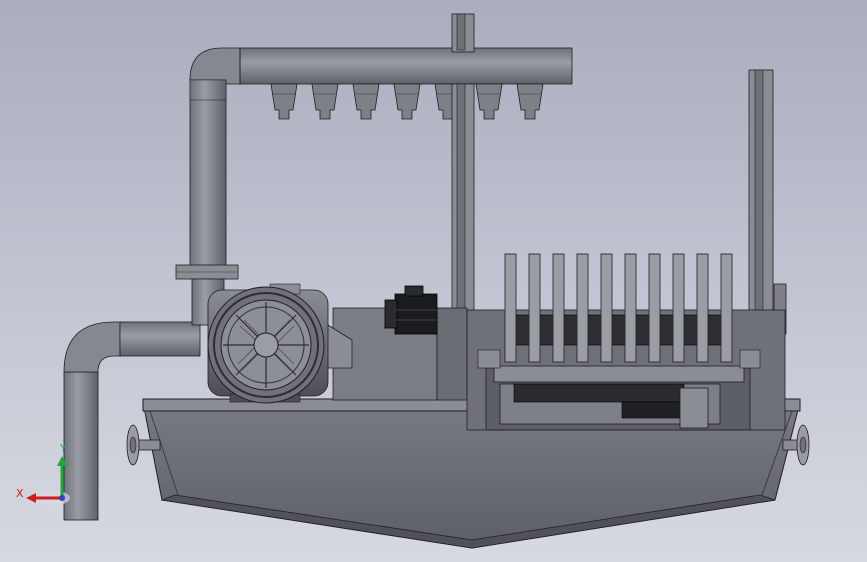  I want to click on motor-fan-cover, so click(266, 345).